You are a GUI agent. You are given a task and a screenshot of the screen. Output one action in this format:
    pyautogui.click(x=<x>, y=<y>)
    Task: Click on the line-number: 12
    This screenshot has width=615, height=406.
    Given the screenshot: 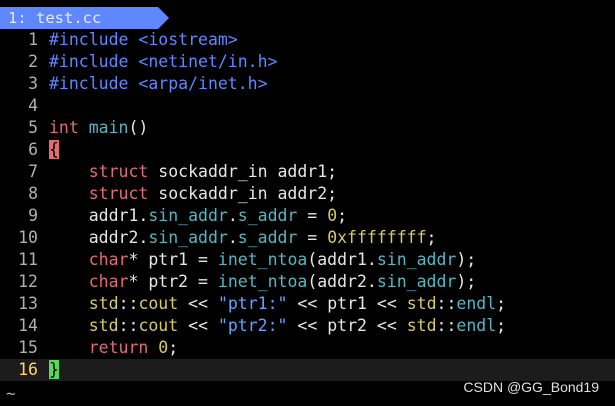 What is the action you would take?
    pyautogui.click(x=28, y=281)
    